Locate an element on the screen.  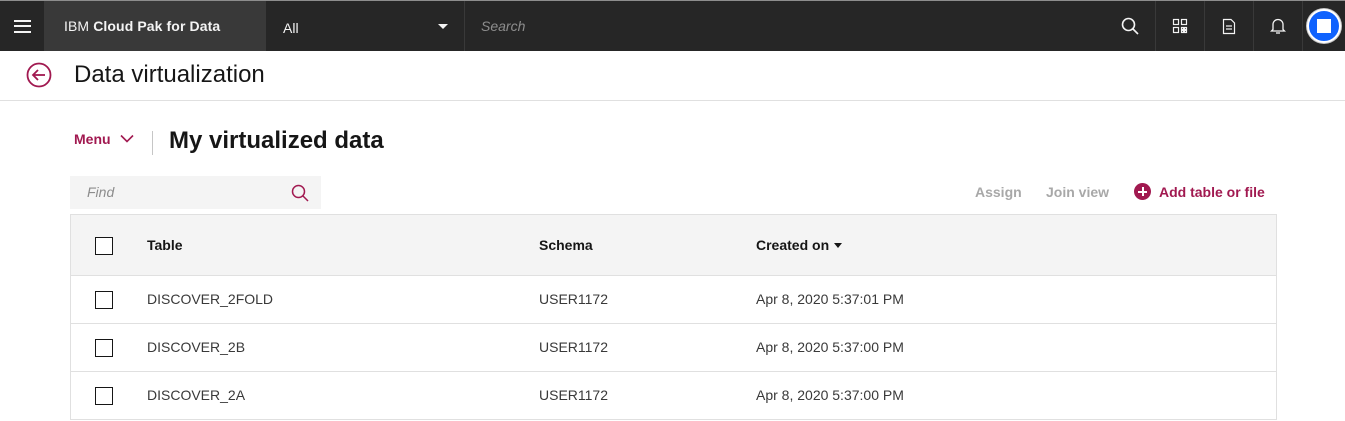
scope-value: All is located at coordinates (291, 27).